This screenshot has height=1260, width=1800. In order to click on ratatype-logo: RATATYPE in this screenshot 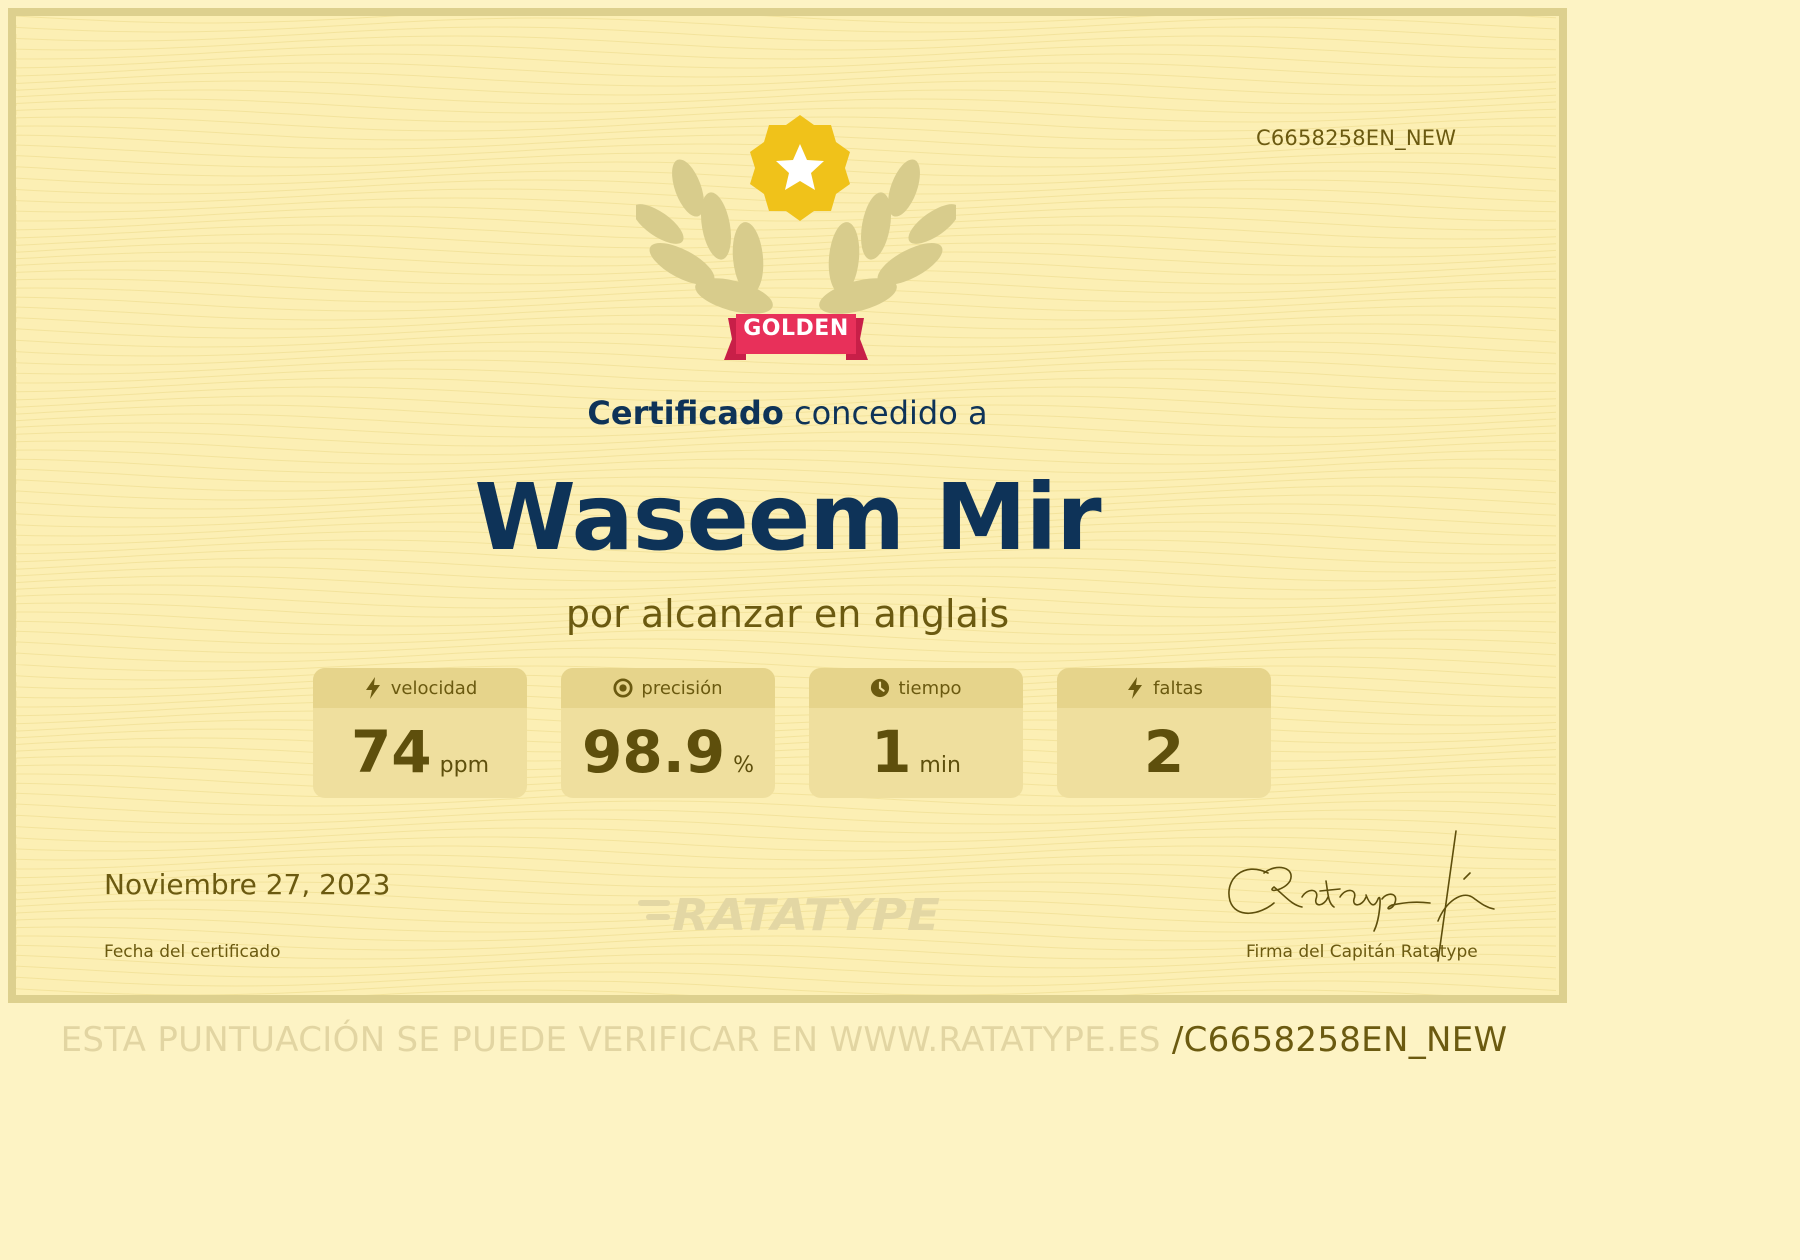, I will do `click(789, 914)`.